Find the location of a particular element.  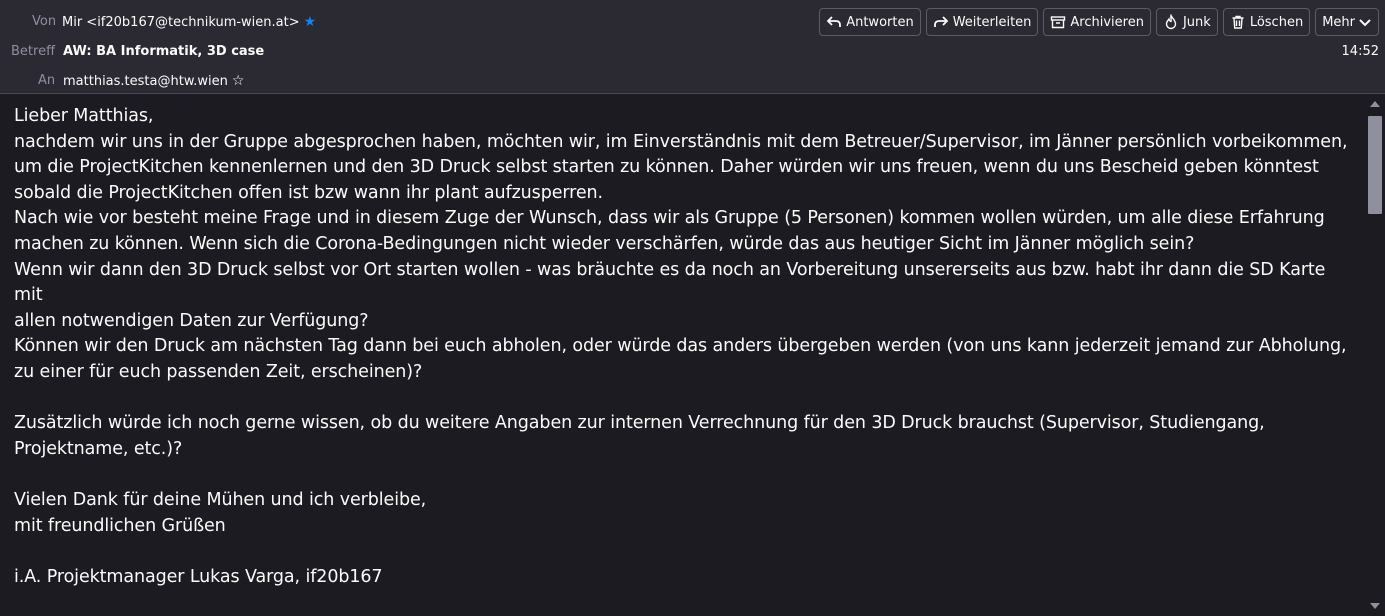

reply-button: Antworten is located at coordinates (870, 22).